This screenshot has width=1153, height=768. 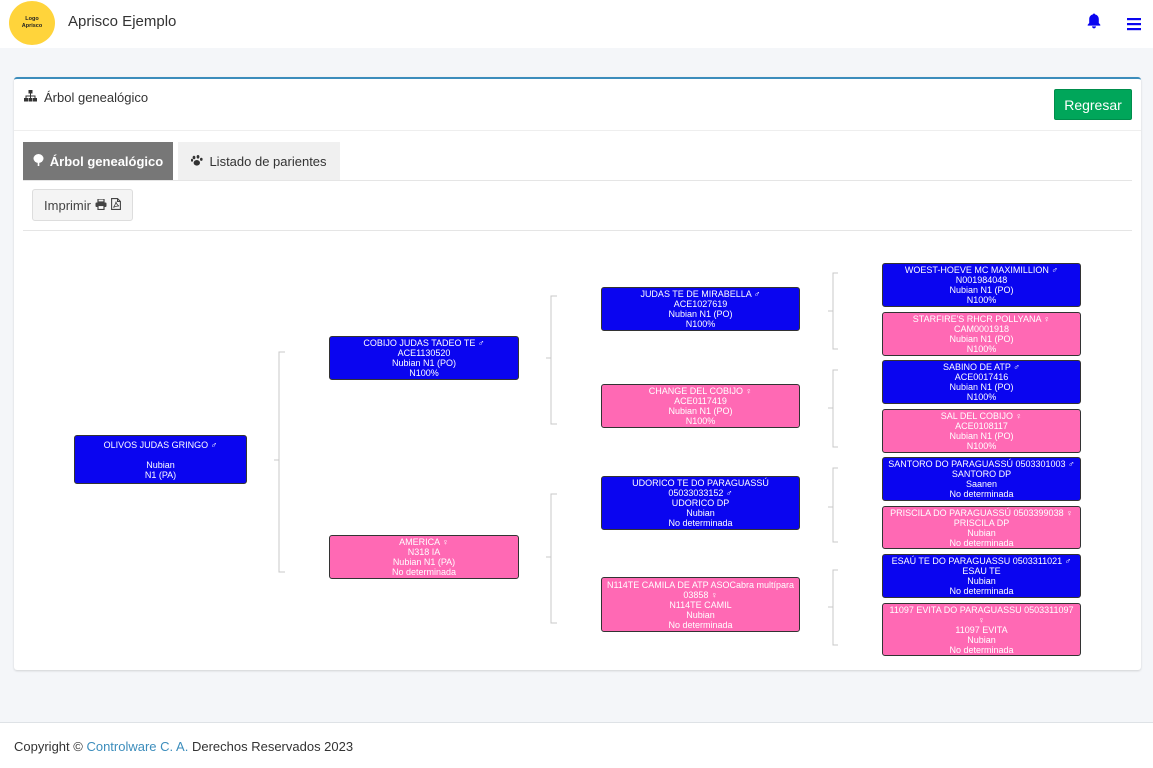 What do you see at coordinates (160, 444) in the screenshot?
I see `node-line: OLIVOS JUDAS GRINGO ♂` at bounding box center [160, 444].